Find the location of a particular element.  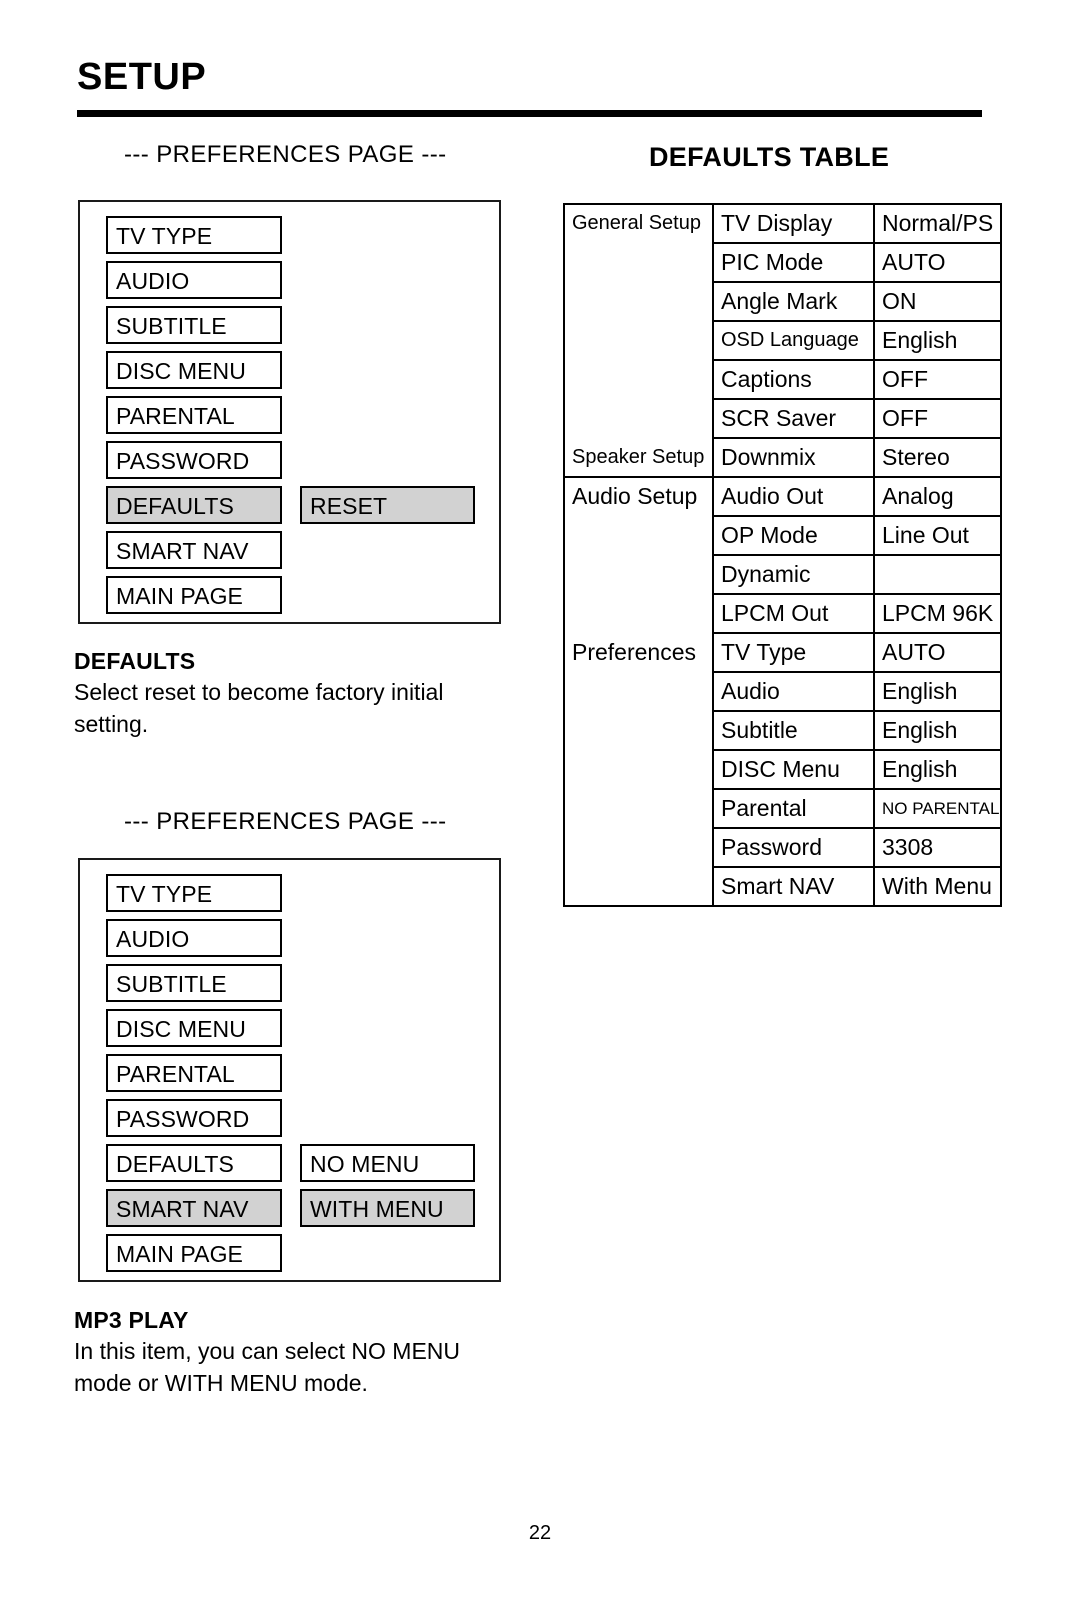

page-title: SETUP is located at coordinates (142, 77).